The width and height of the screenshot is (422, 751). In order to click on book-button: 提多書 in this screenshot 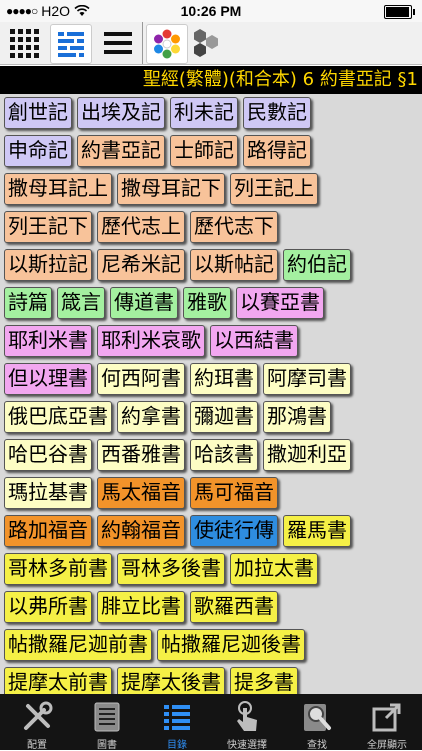, I will do `click(264, 680)`.